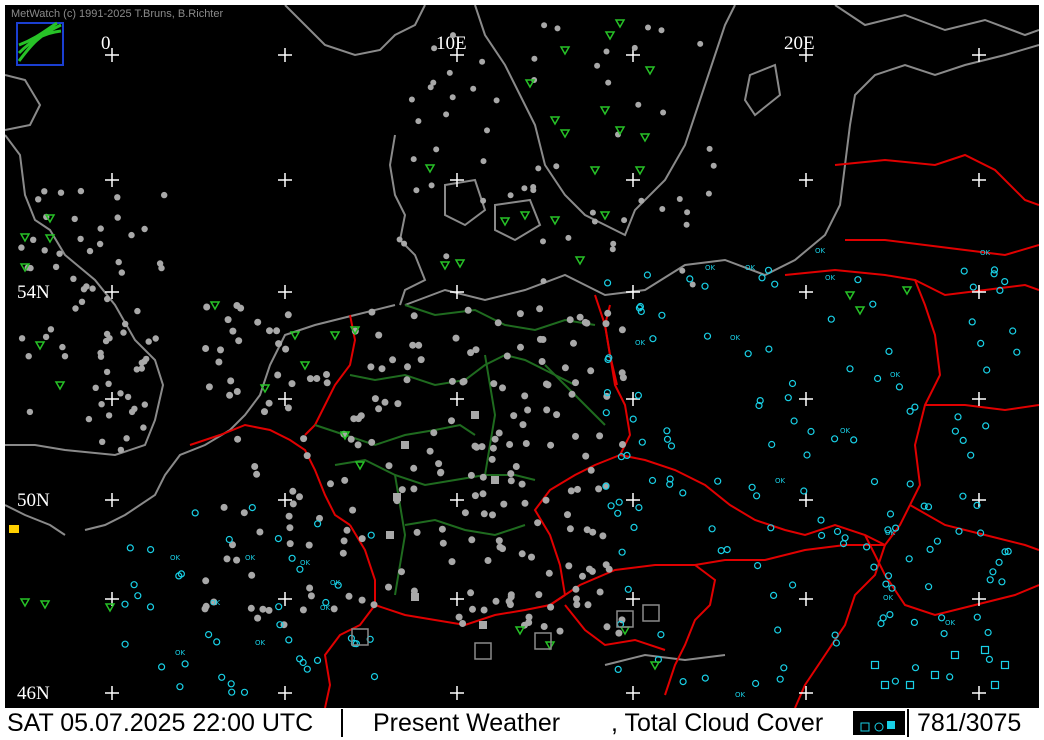 The image size is (1044, 740). Describe the element at coordinates (14, 529) in the screenshot. I see `warning-marker` at that location.